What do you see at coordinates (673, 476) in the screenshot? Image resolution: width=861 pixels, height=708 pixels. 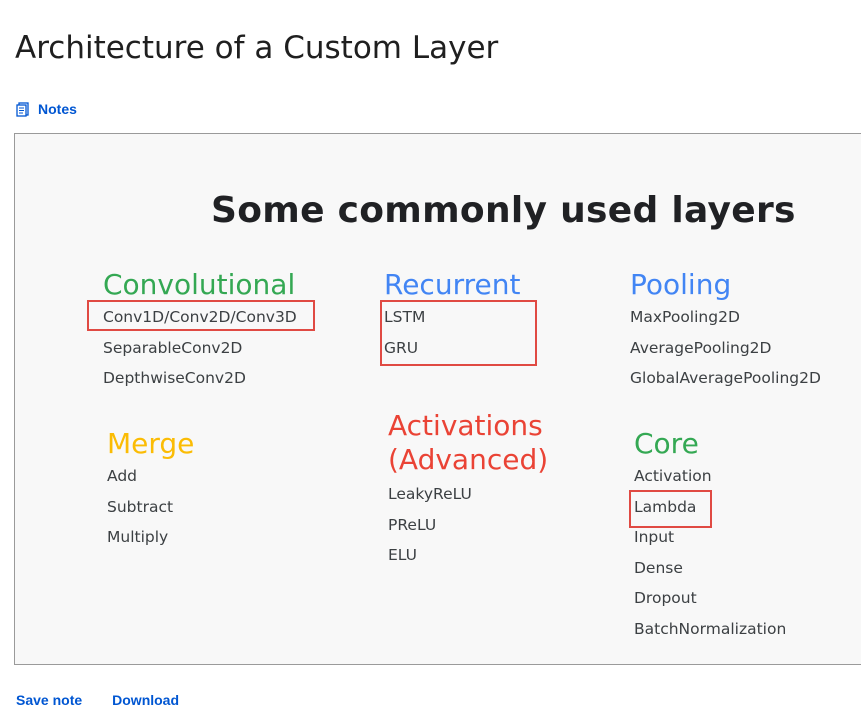 I see `layer-item: Activation` at bounding box center [673, 476].